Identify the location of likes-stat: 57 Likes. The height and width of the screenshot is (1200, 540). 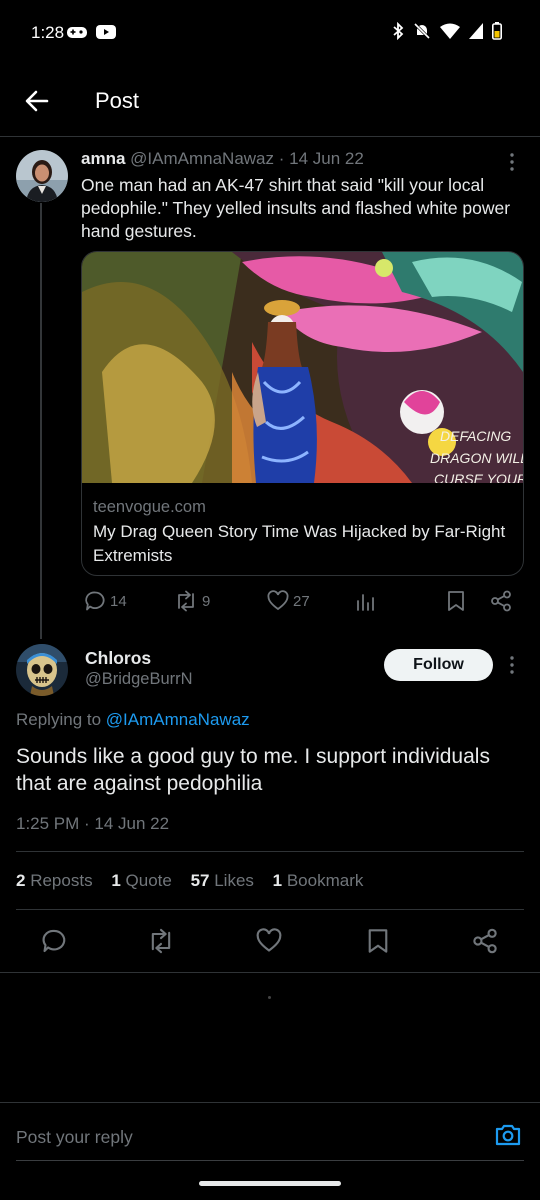
(222, 880).